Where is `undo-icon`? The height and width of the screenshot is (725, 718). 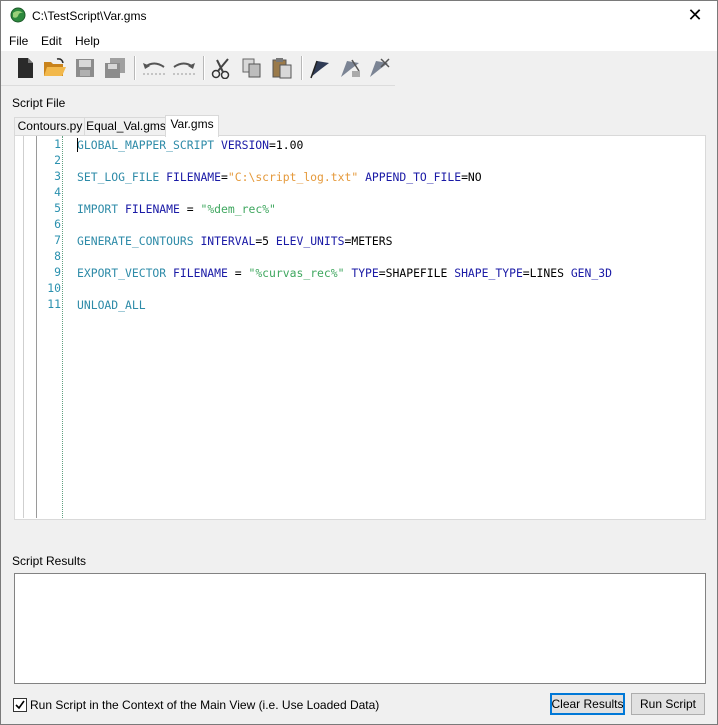
undo-icon is located at coordinates (154, 68).